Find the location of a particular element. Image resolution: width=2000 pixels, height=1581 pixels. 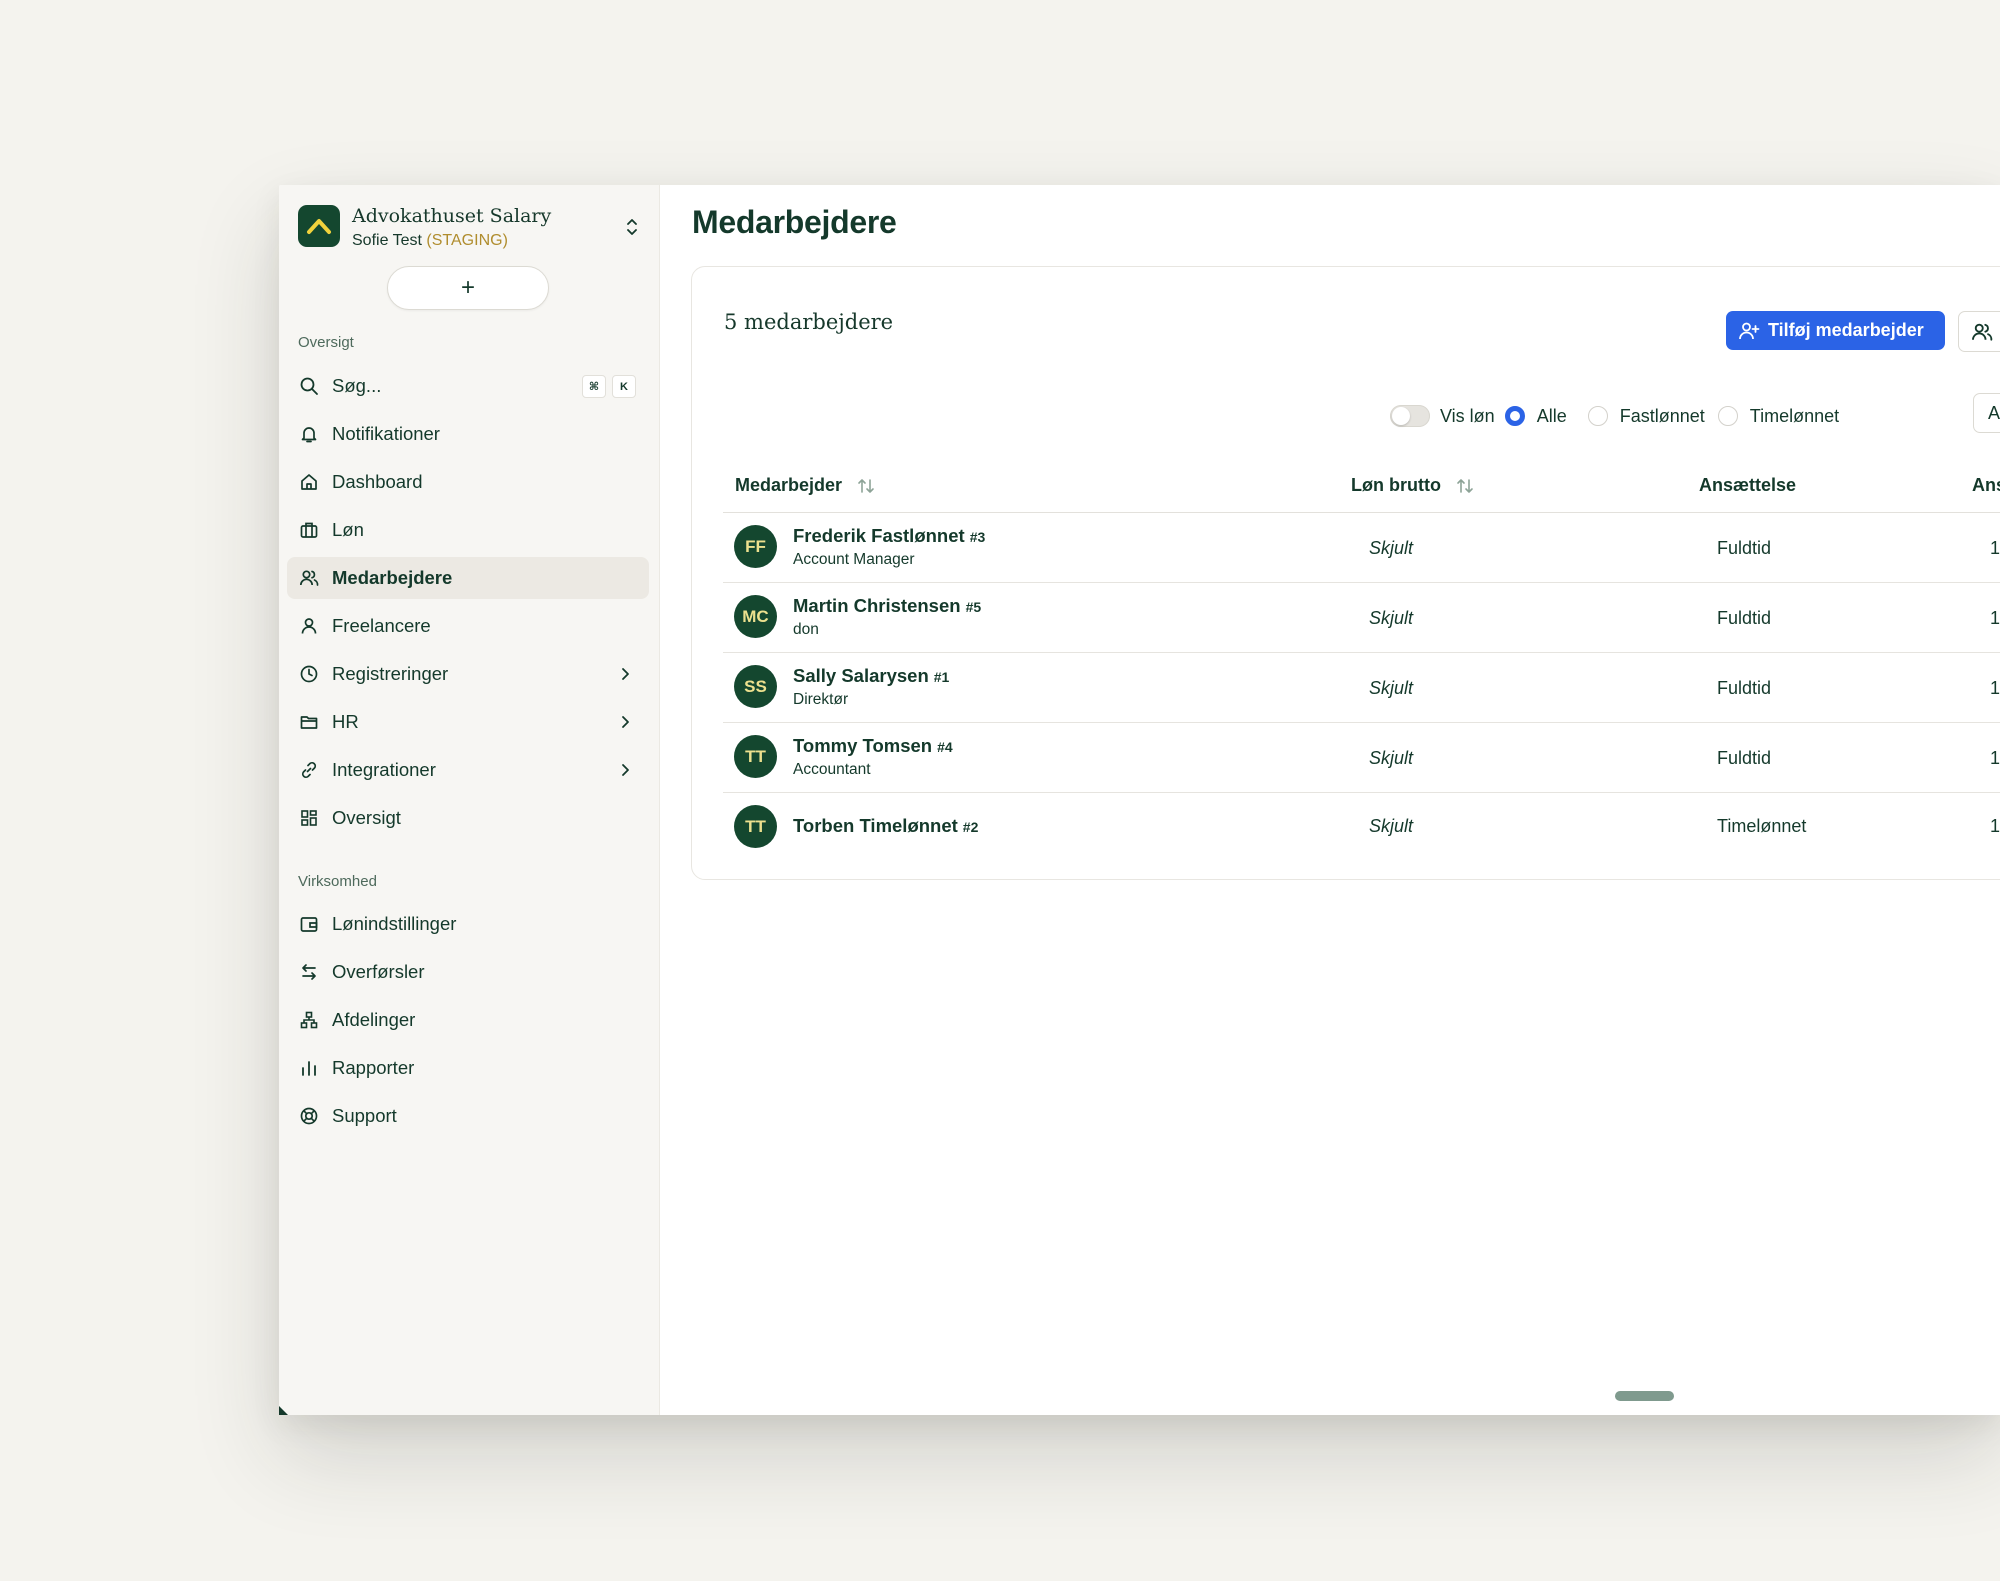

sidebar-item-label: Support is located at coordinates (364, 1115).